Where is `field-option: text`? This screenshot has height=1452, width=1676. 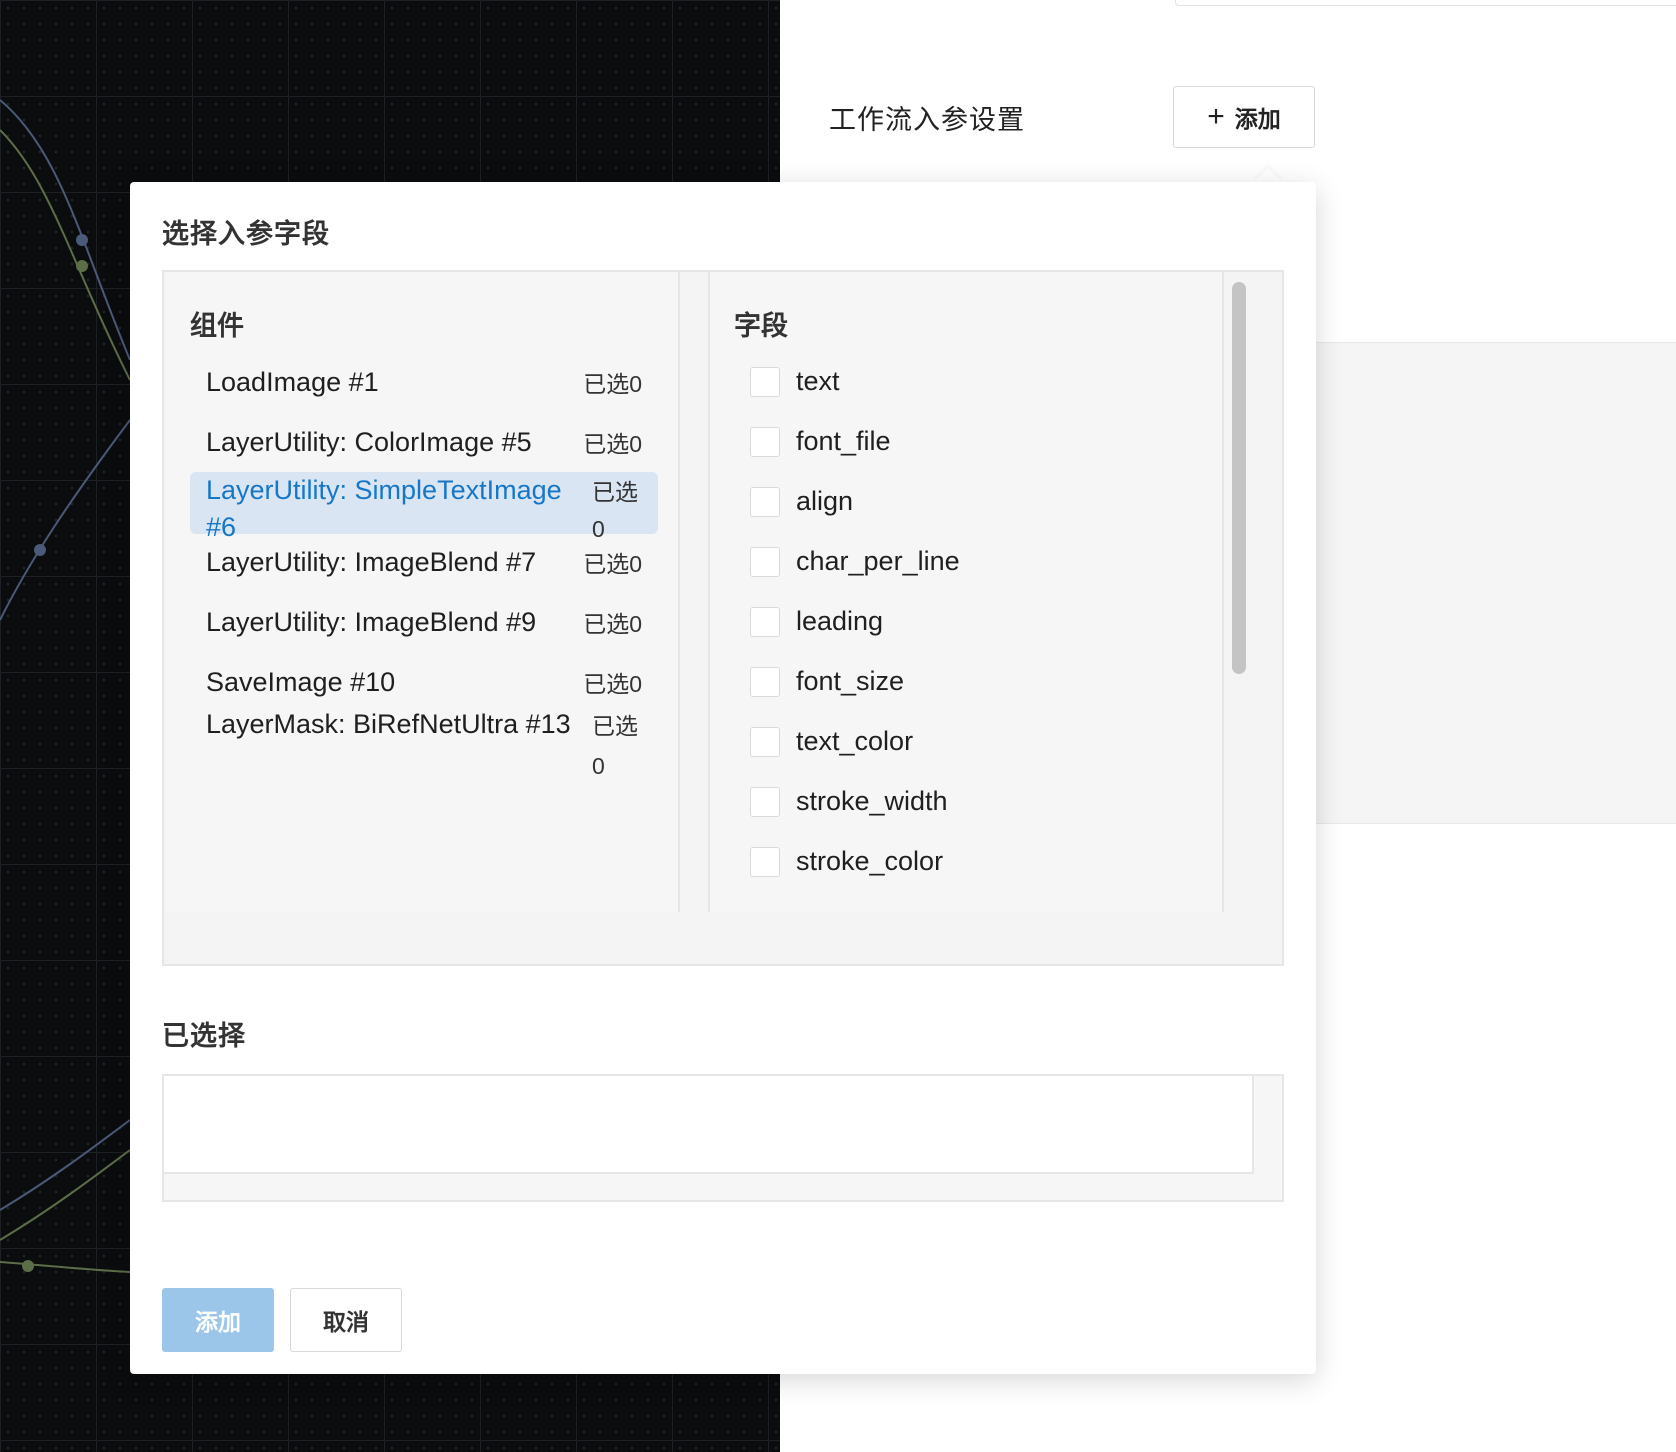 field-option: text is located at coordinates (795, 381).